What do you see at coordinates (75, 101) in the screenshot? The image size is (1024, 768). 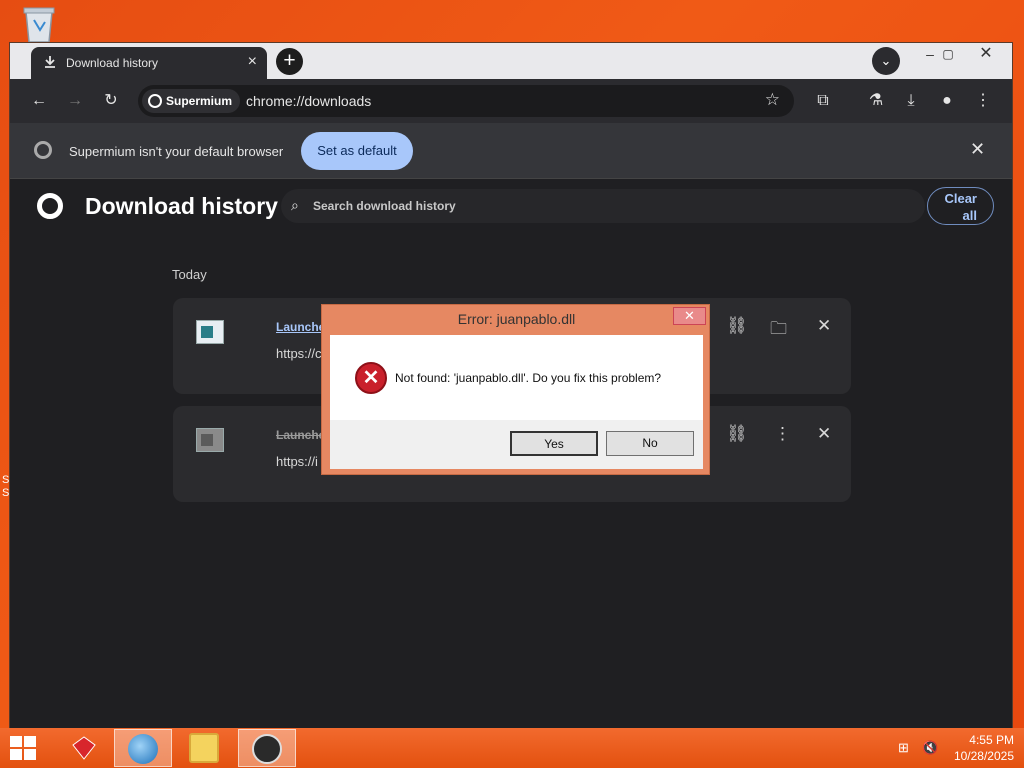 I see `forward-icon: →` at bounding box center [75, 101].